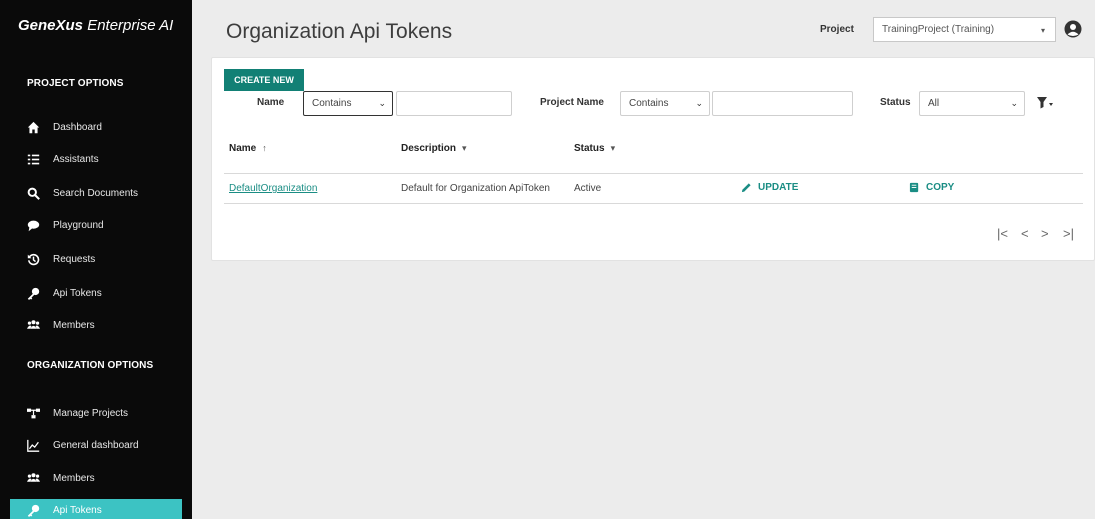 The width and height of the screenshot is (1095, 519). Describe the element at coordinates (454, 103) in the screenshot. I see `name-filter-input` at that location.